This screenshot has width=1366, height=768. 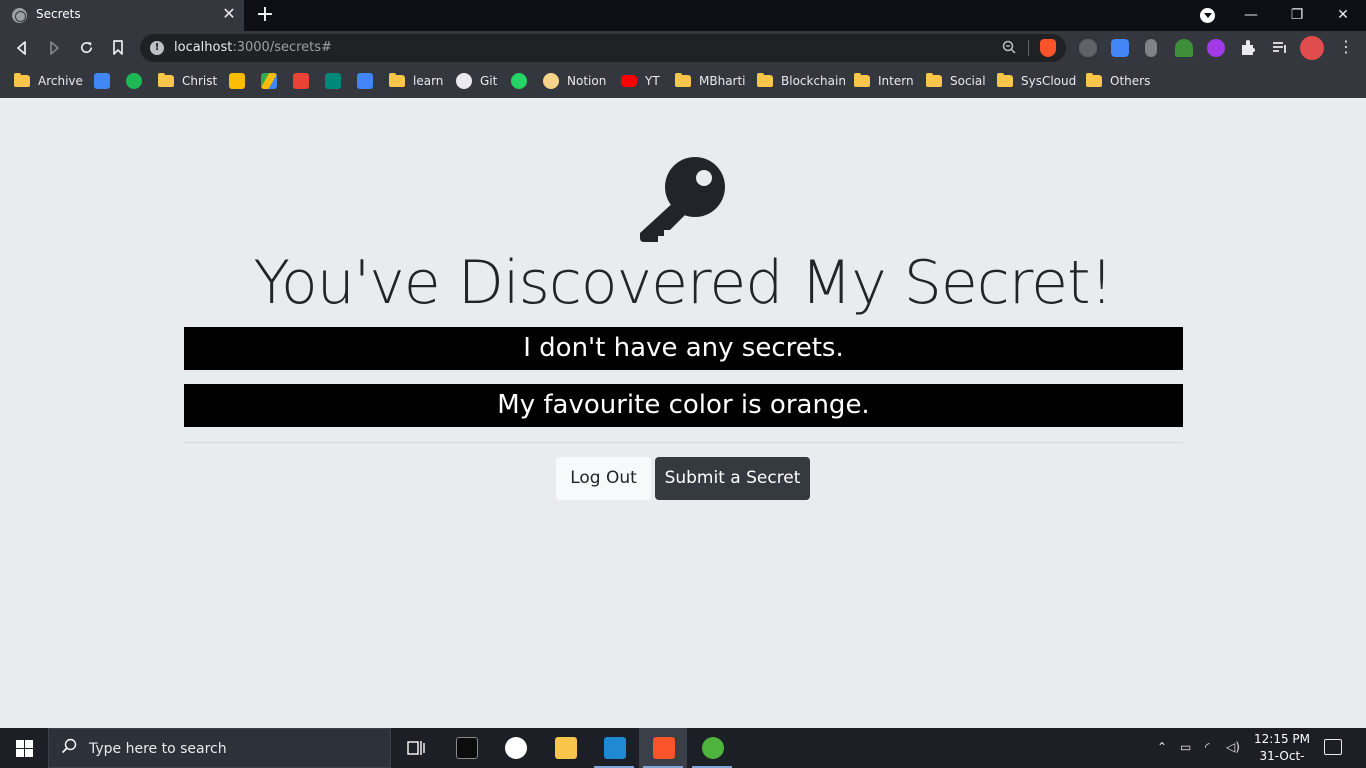 I want to click on media-queue-icon, so click(x=1280, y=48).